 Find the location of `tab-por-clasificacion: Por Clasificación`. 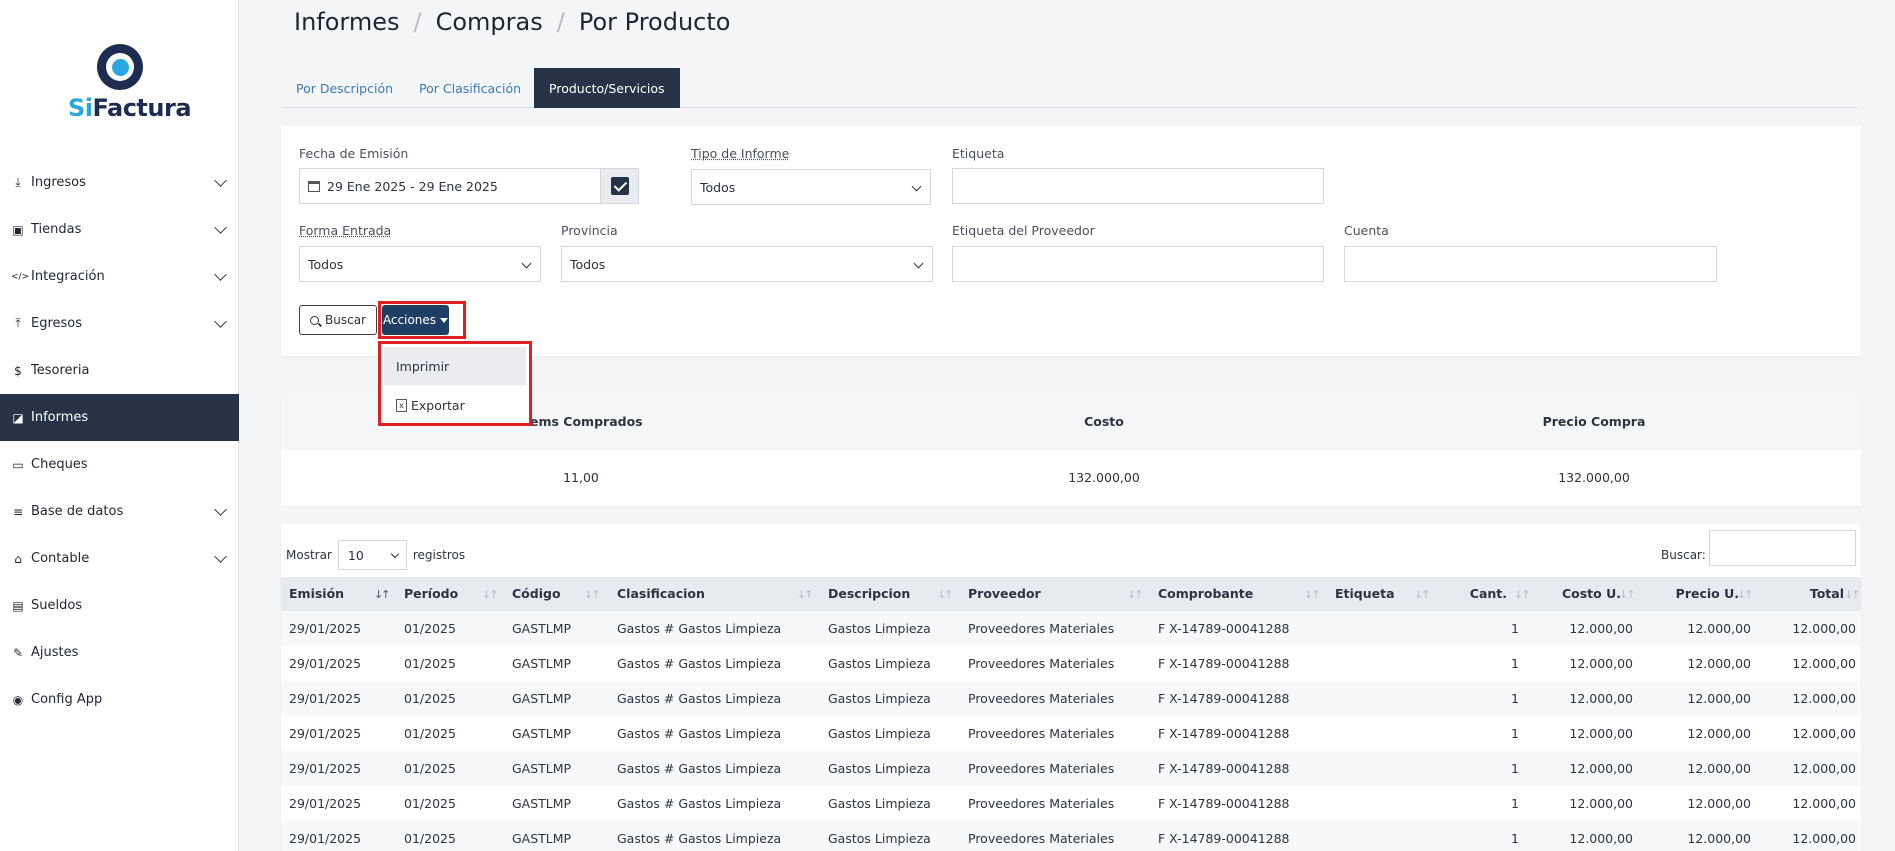

tab-por-clasificacion: Por Clasificación is located at coordinates (470, 88).